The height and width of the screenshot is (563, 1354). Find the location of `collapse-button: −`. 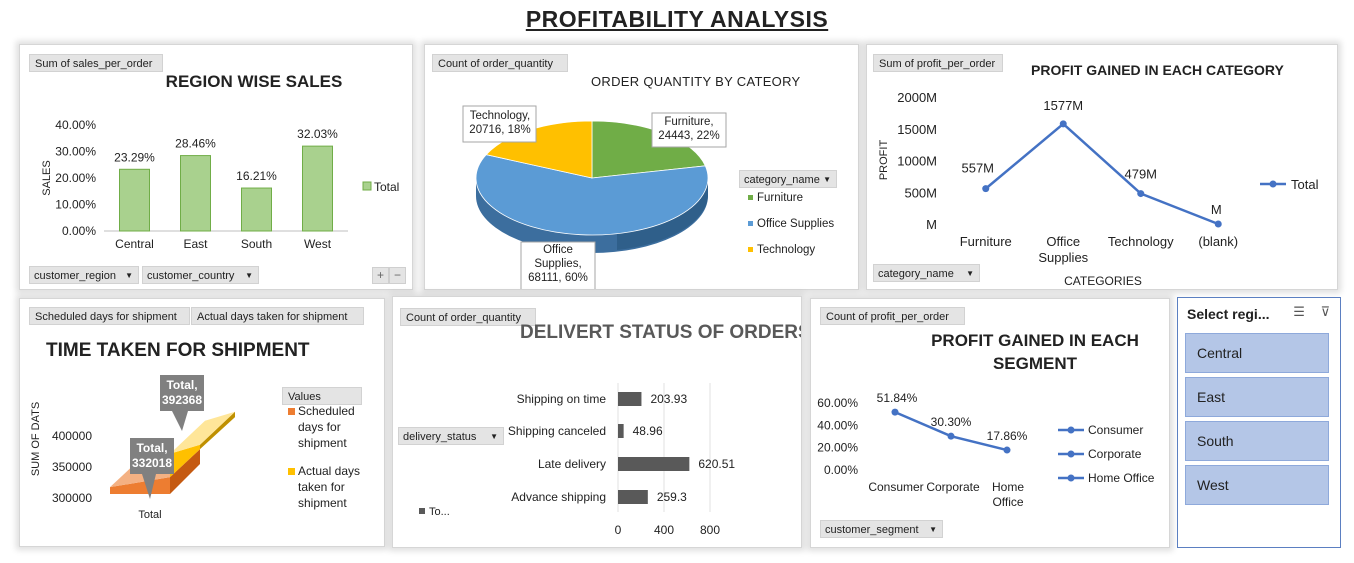

collapse-button: − is located at coordinates (397, 275).